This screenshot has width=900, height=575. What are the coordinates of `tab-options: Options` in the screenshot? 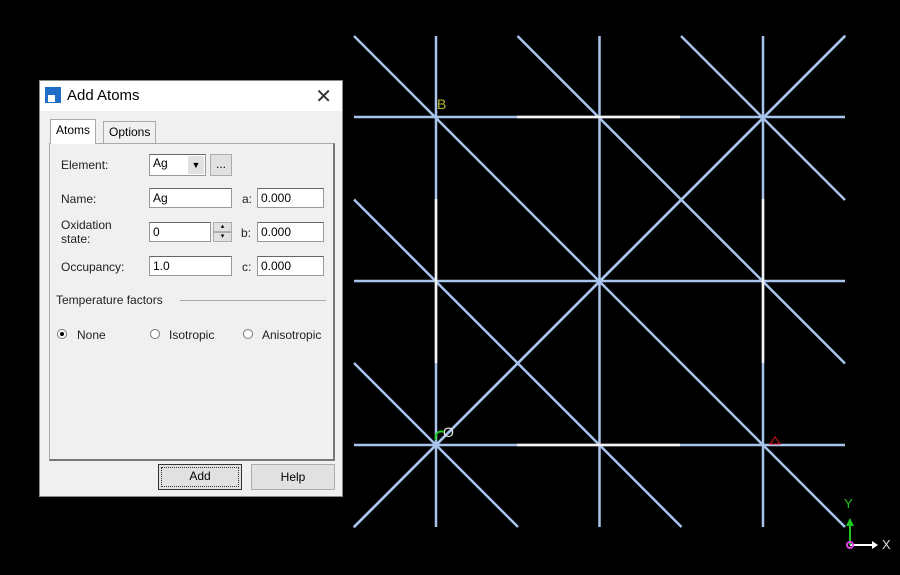 It's located at (130, 132).